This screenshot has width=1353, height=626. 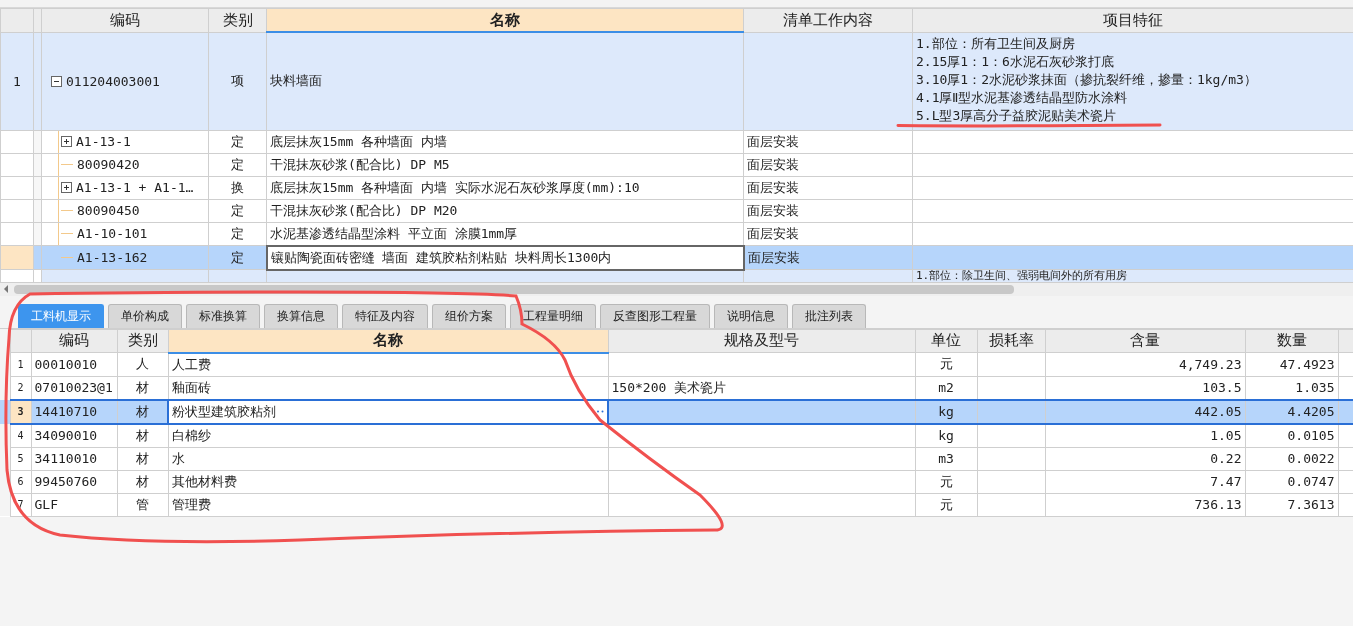 What do you see at coordinates (125, 164) in the screenshot?
I see `table-cell: 80090420` at bounding box center [125, 164].